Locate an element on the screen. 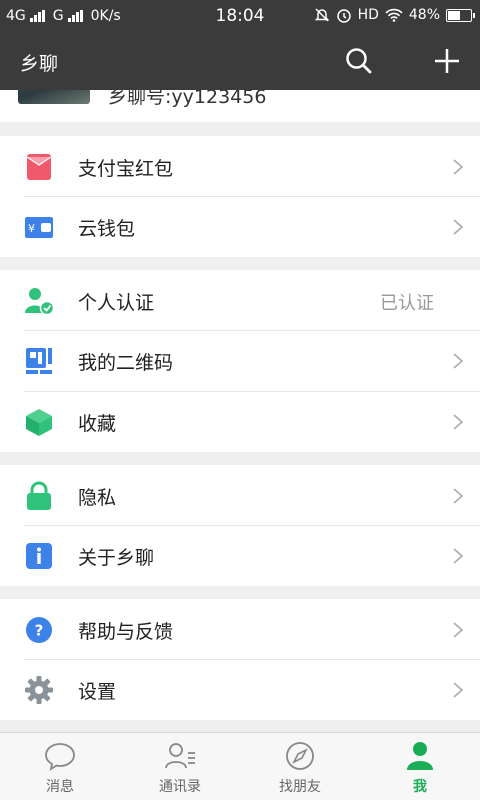  battery-icon is located at coordinates (460, 15).